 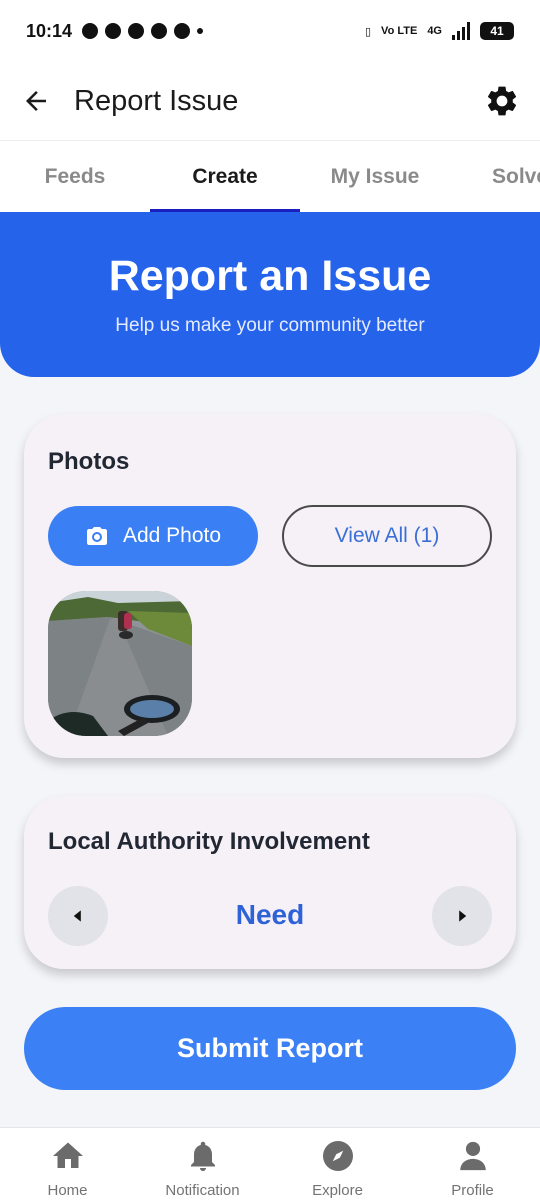 I want to click on previous-option-button, so click(x=78, y=916).